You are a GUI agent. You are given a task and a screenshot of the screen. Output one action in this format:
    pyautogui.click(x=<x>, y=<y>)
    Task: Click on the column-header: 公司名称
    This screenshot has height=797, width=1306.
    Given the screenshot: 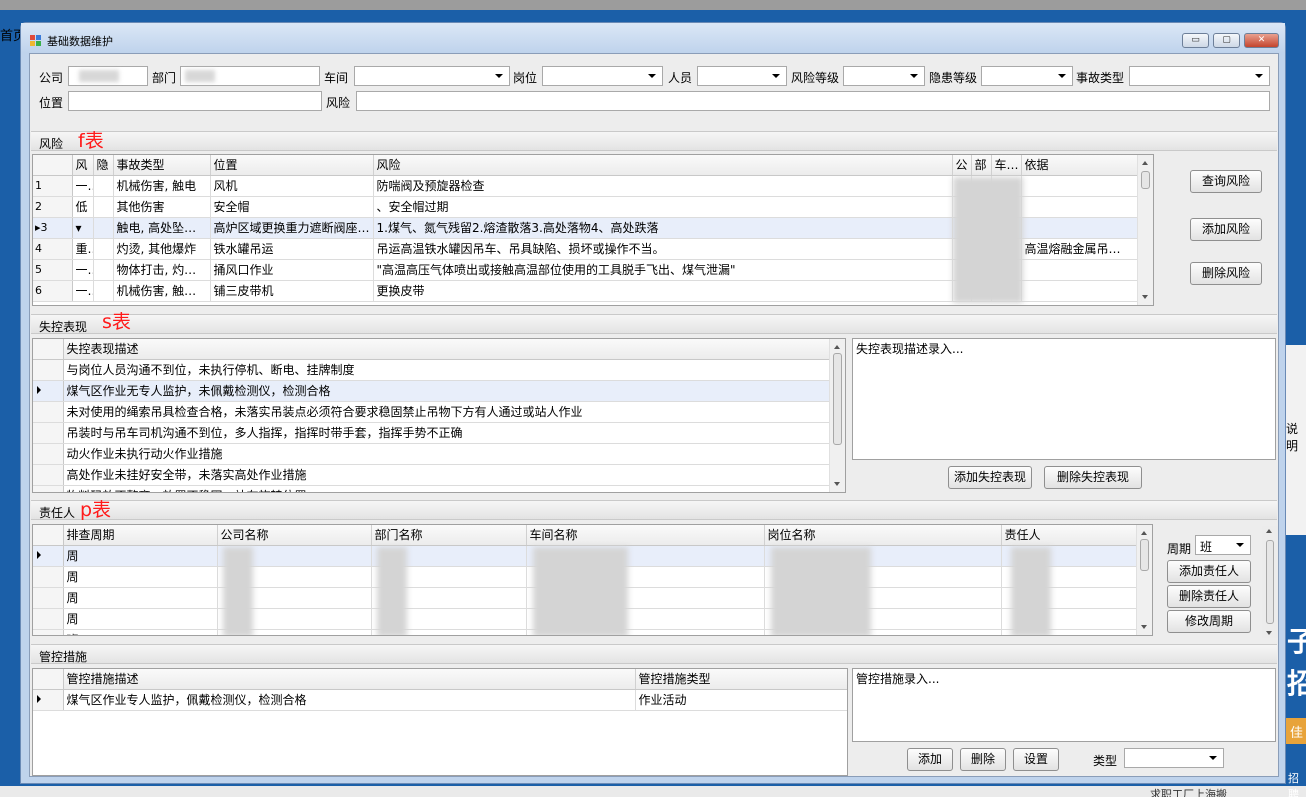 What is the action you would take?
    pyautogui.click(x=294, y=535)
    